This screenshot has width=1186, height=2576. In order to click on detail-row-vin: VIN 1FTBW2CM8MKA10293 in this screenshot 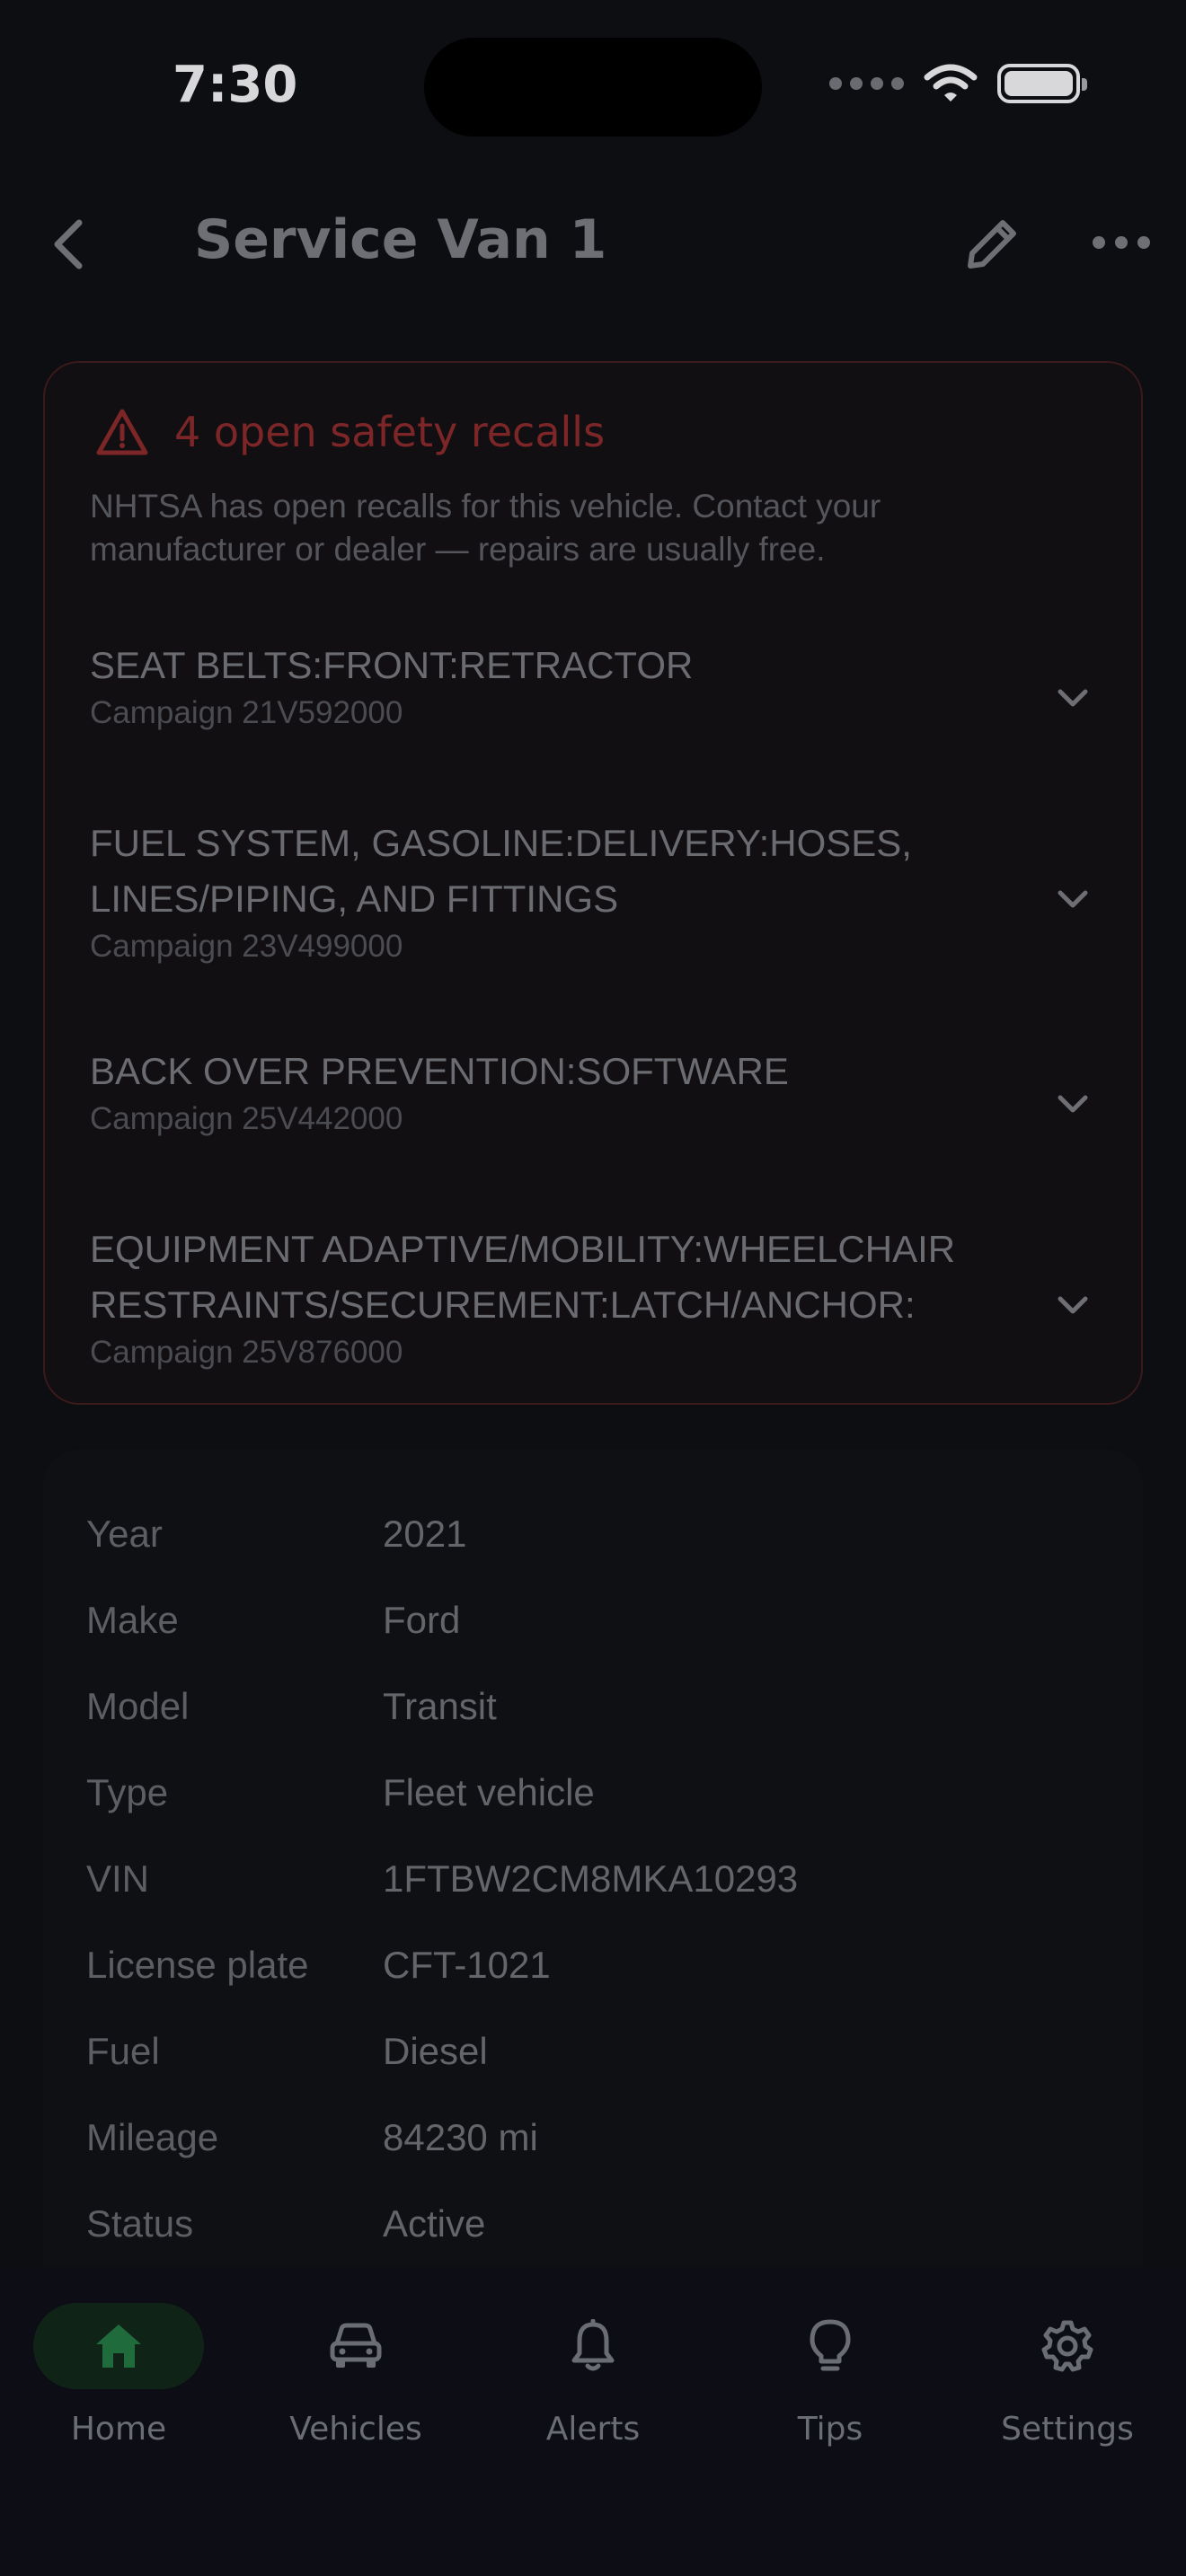, I will do `click(442, 1879)`.